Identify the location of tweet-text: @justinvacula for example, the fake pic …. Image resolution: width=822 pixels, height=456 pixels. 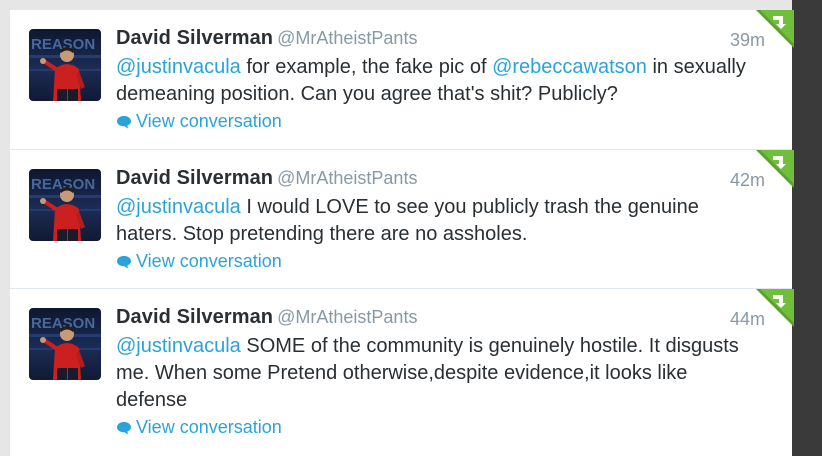
(436, 81).